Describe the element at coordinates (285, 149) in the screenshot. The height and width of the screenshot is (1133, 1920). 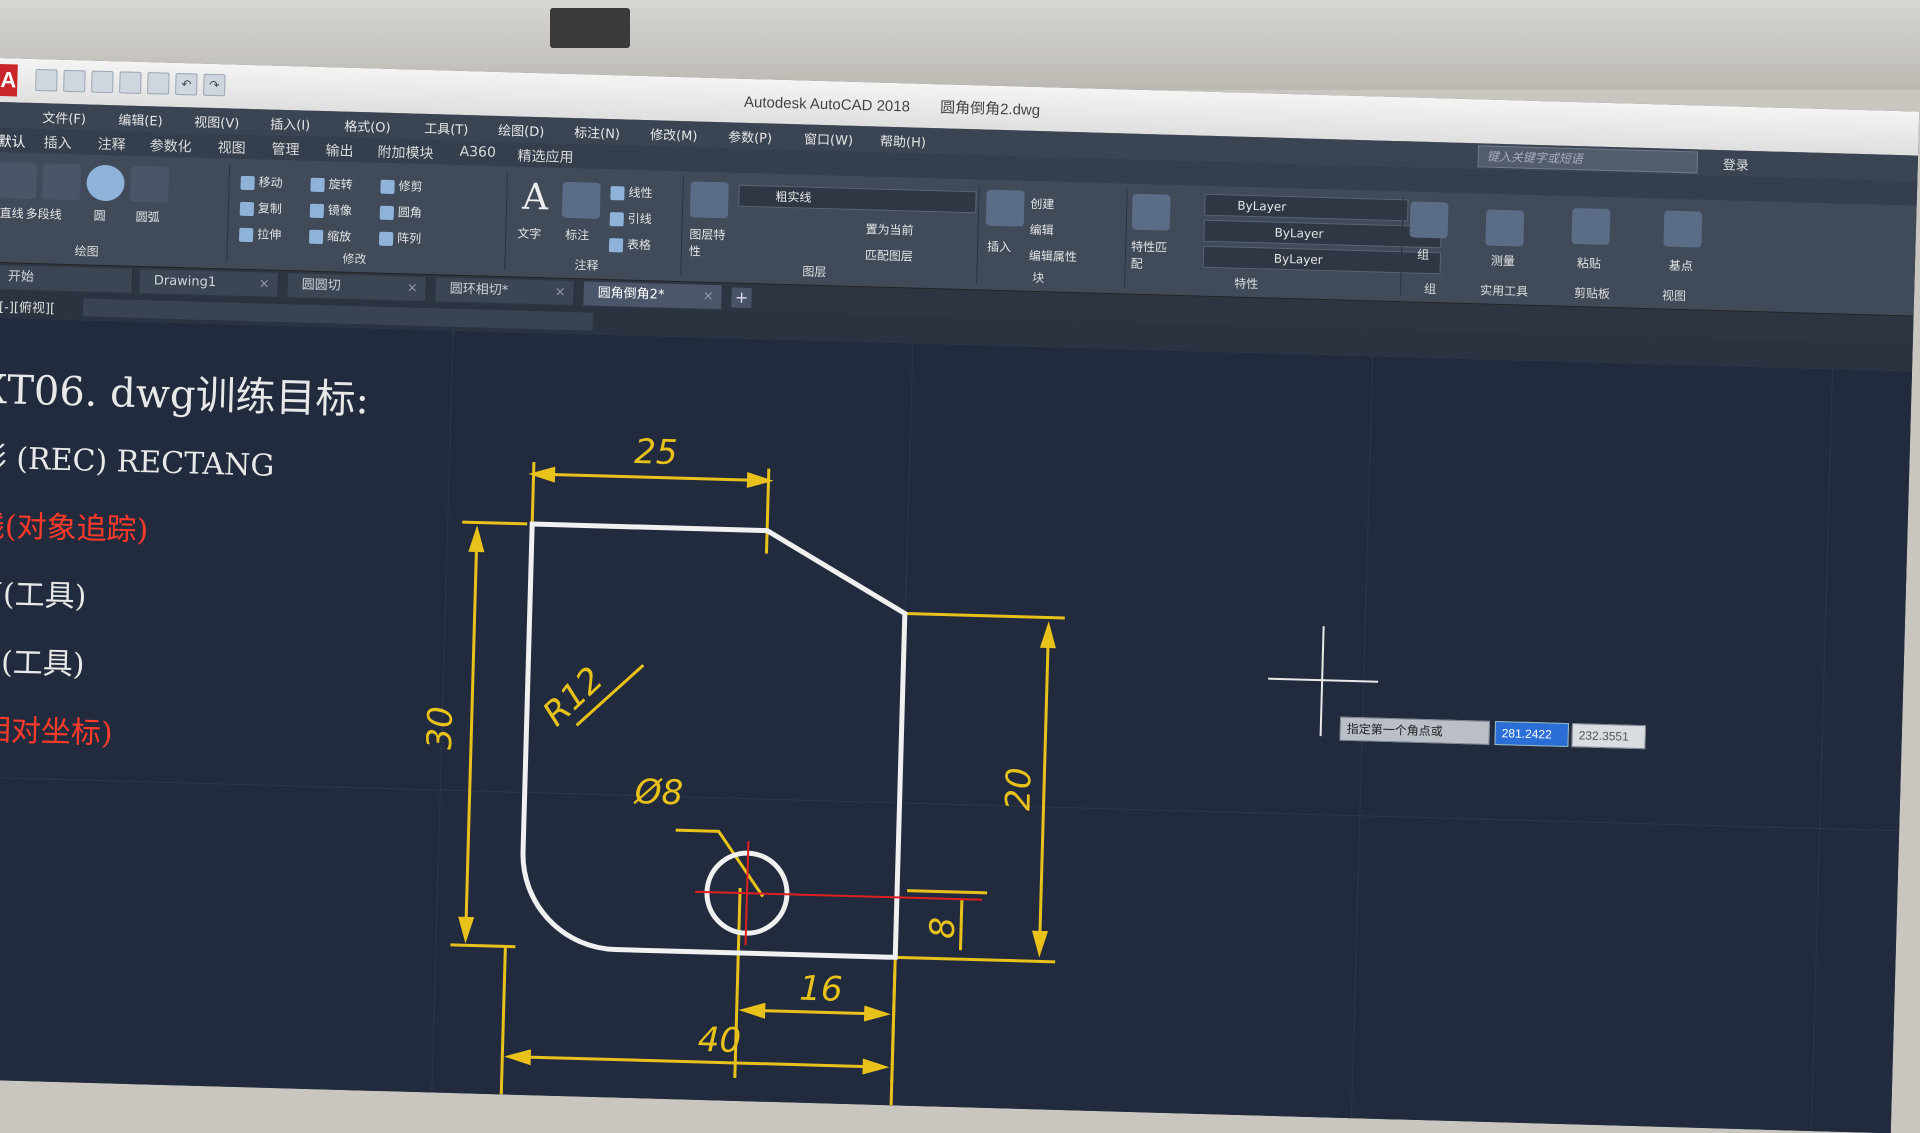
I see `tab-manage: 管理` at that location.